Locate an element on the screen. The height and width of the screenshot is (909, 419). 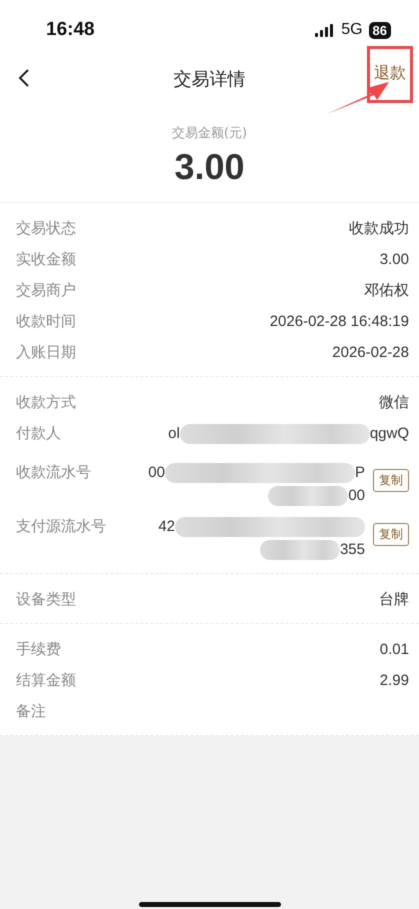
field-label: 收款流水号 is located at coordinates (53, 472).